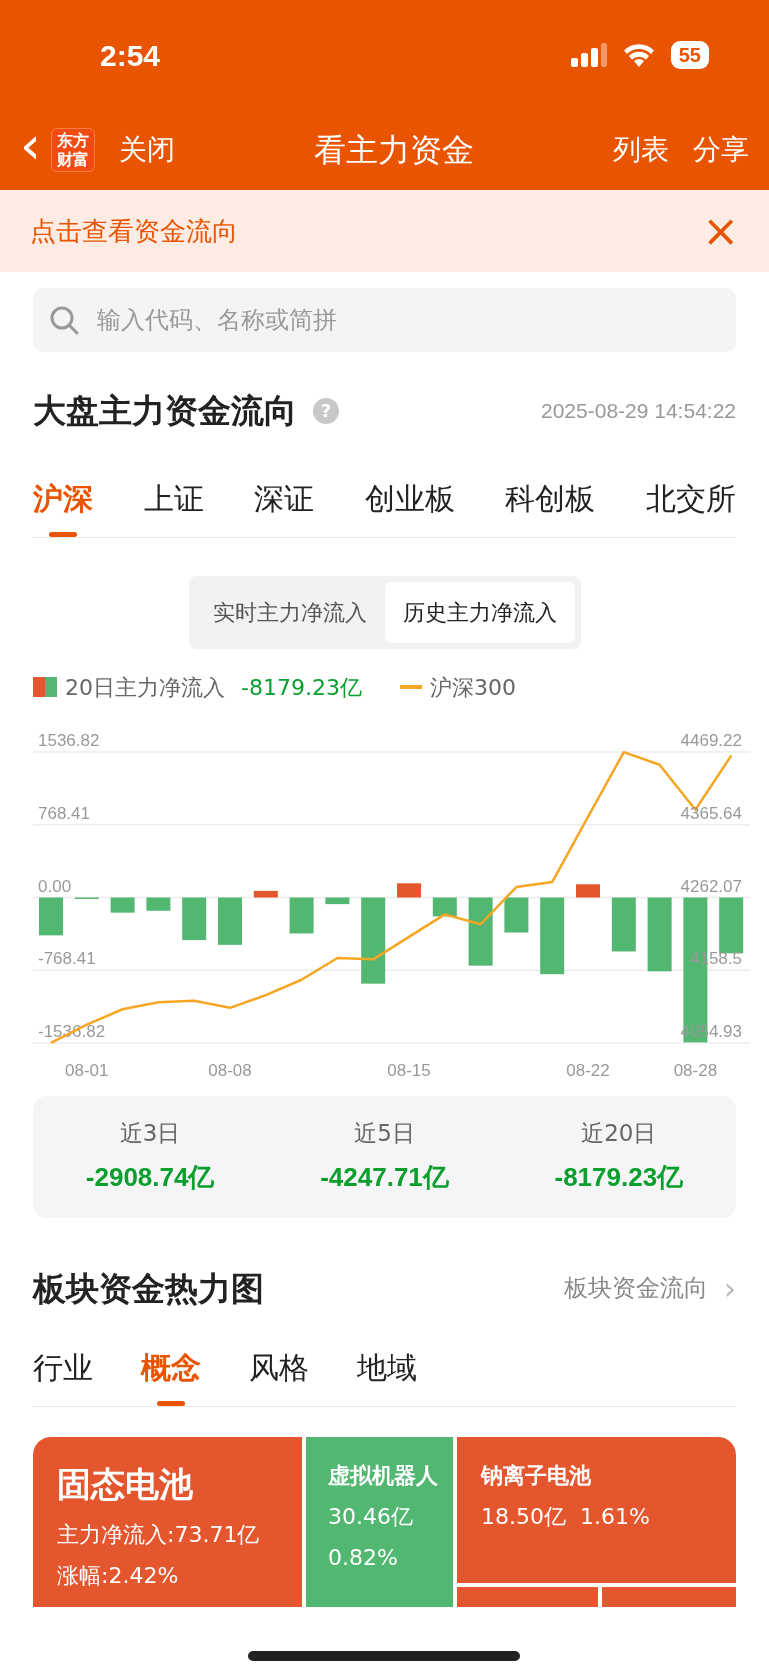 The image size is (769, 1665). I want to click on sector-flow-link: 板块资金流向, so click(636, 1288).